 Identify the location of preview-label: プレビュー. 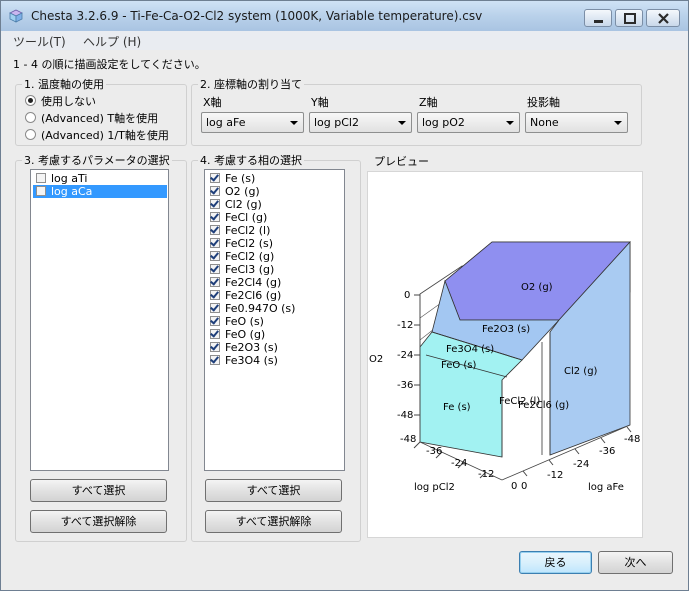
(401, 161).